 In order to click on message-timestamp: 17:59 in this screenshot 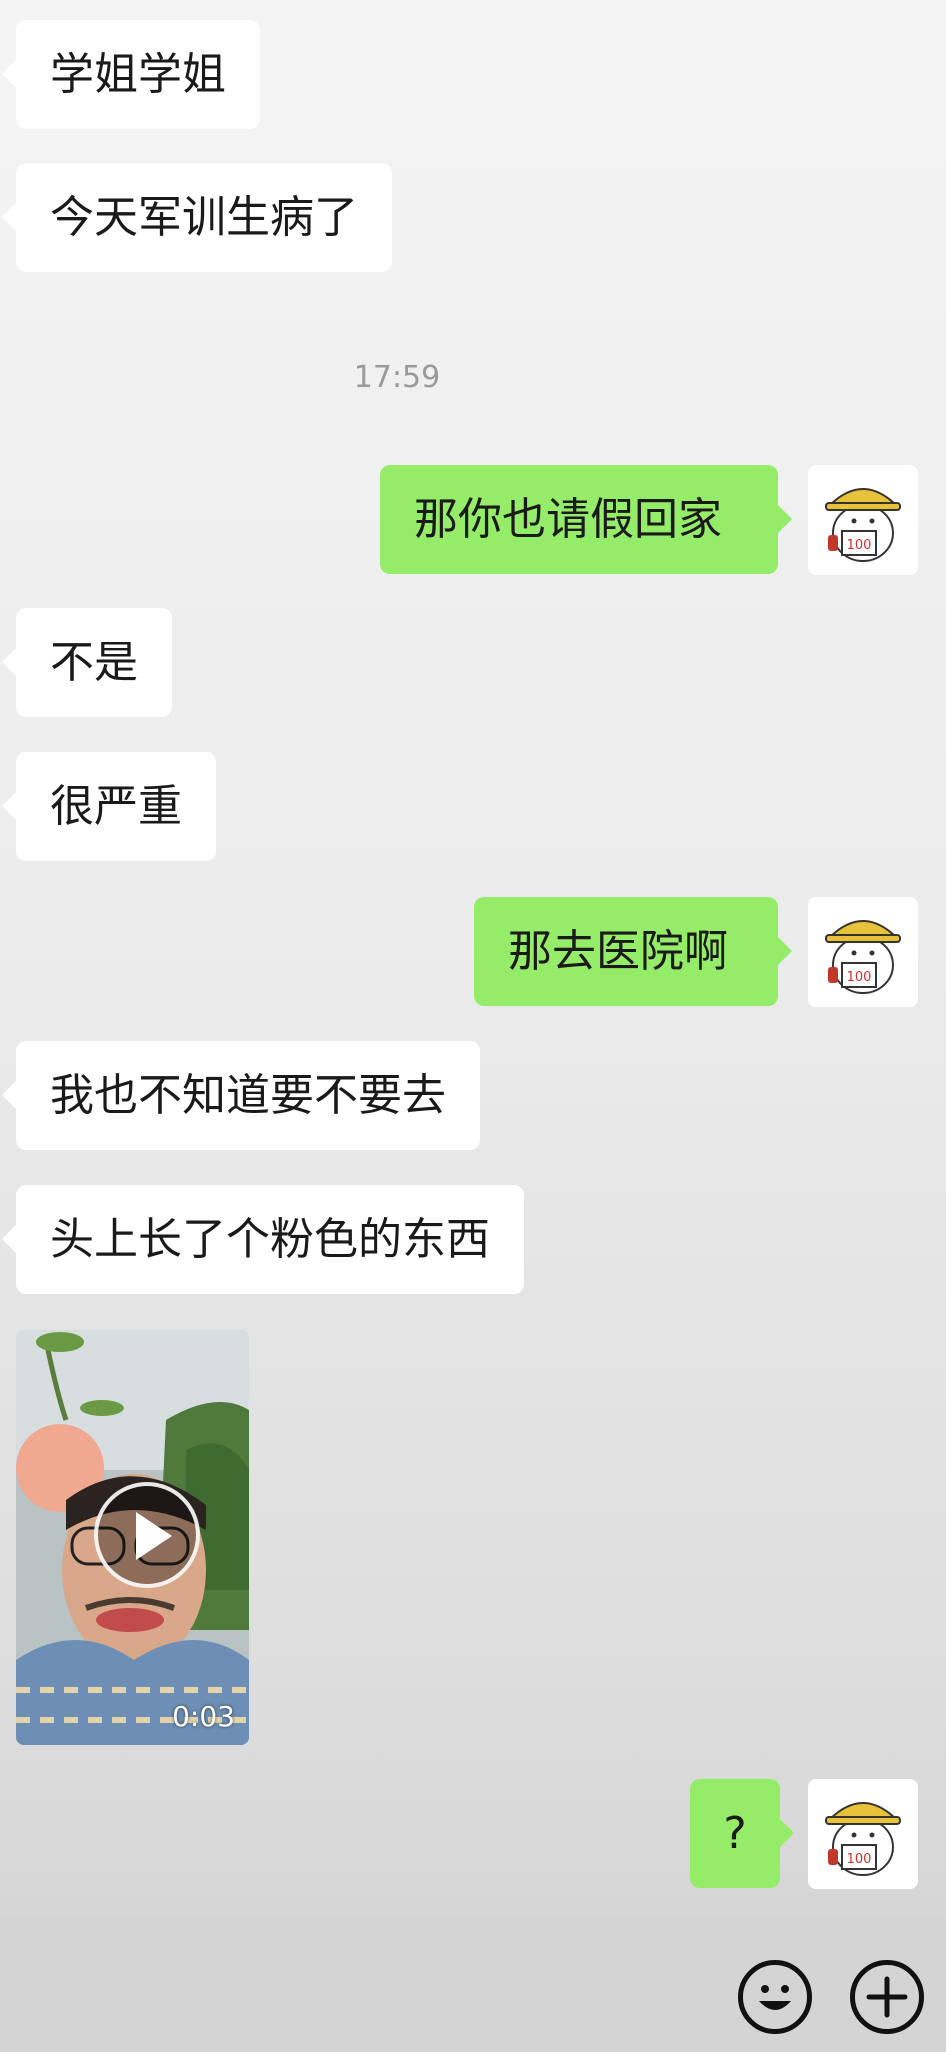, I will do `click(397, 377)`.